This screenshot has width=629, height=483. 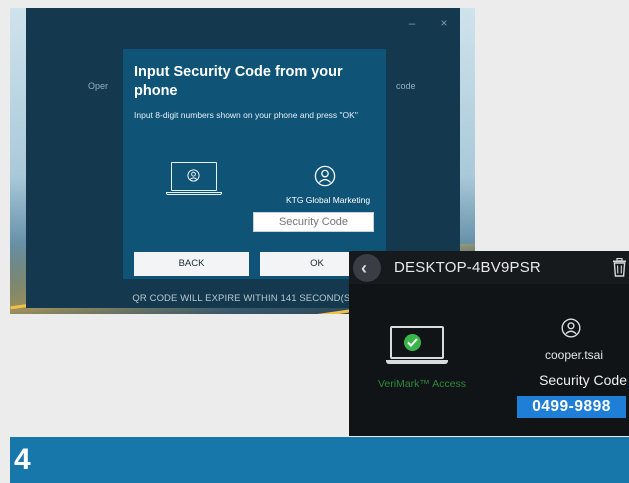 I want to click on security-code-input, so click(x=313, y=222).